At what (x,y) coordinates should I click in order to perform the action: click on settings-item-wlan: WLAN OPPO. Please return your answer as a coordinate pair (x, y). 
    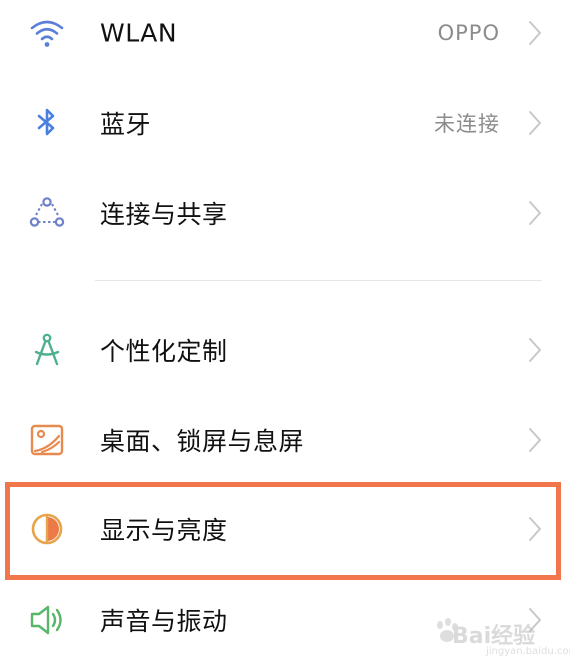
    Looking at the image, I should click on (285, 39).